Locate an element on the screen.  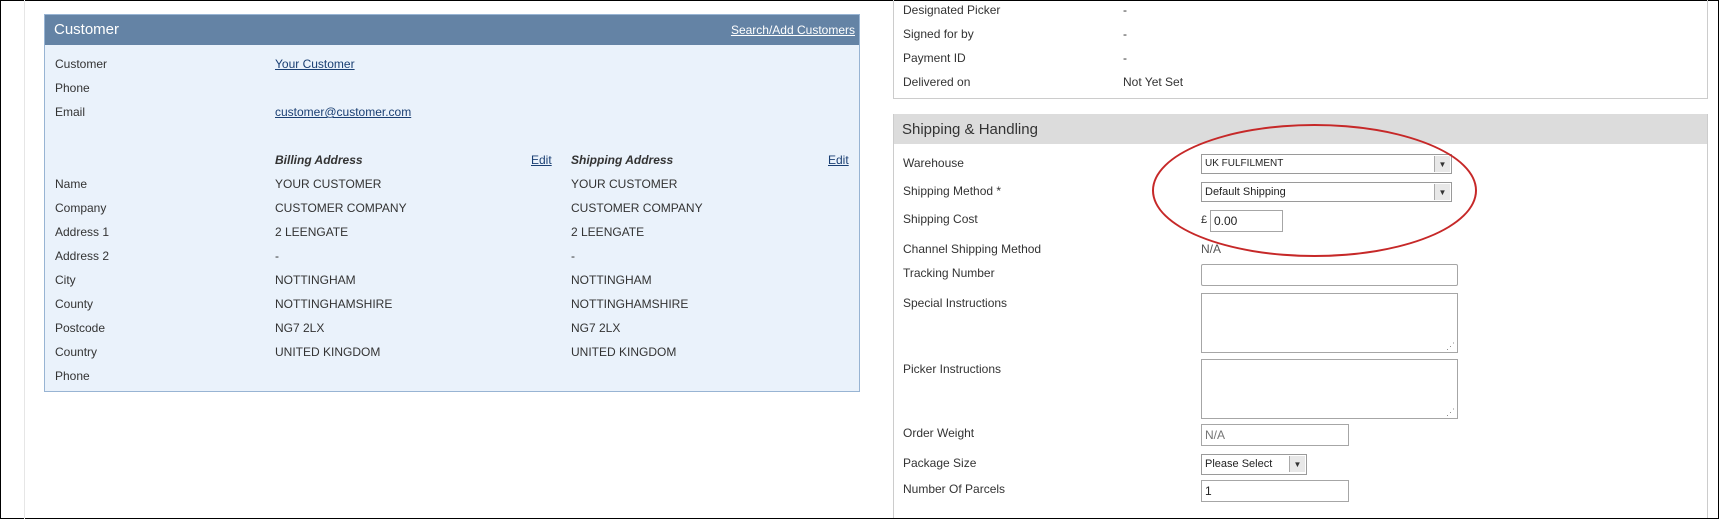
customer-name-link: Your Customer is located at coordinates (315, 64).